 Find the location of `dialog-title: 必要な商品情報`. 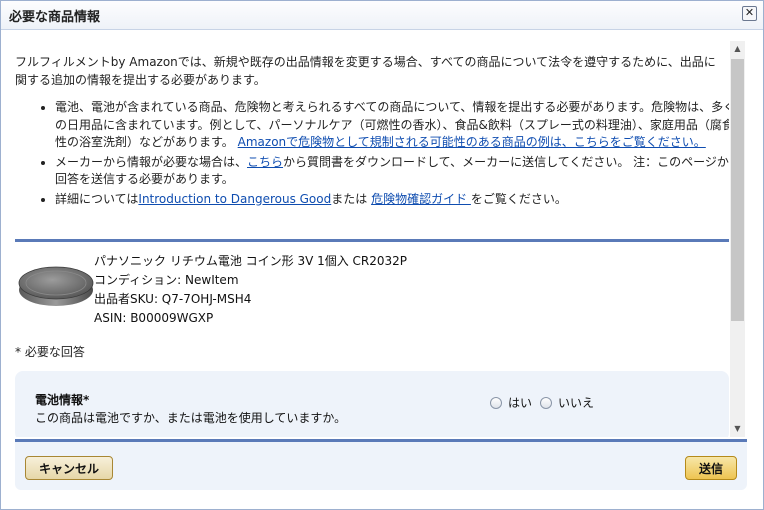

dialog-title: 必要な商品情報 is located at coordinates (55, 17).